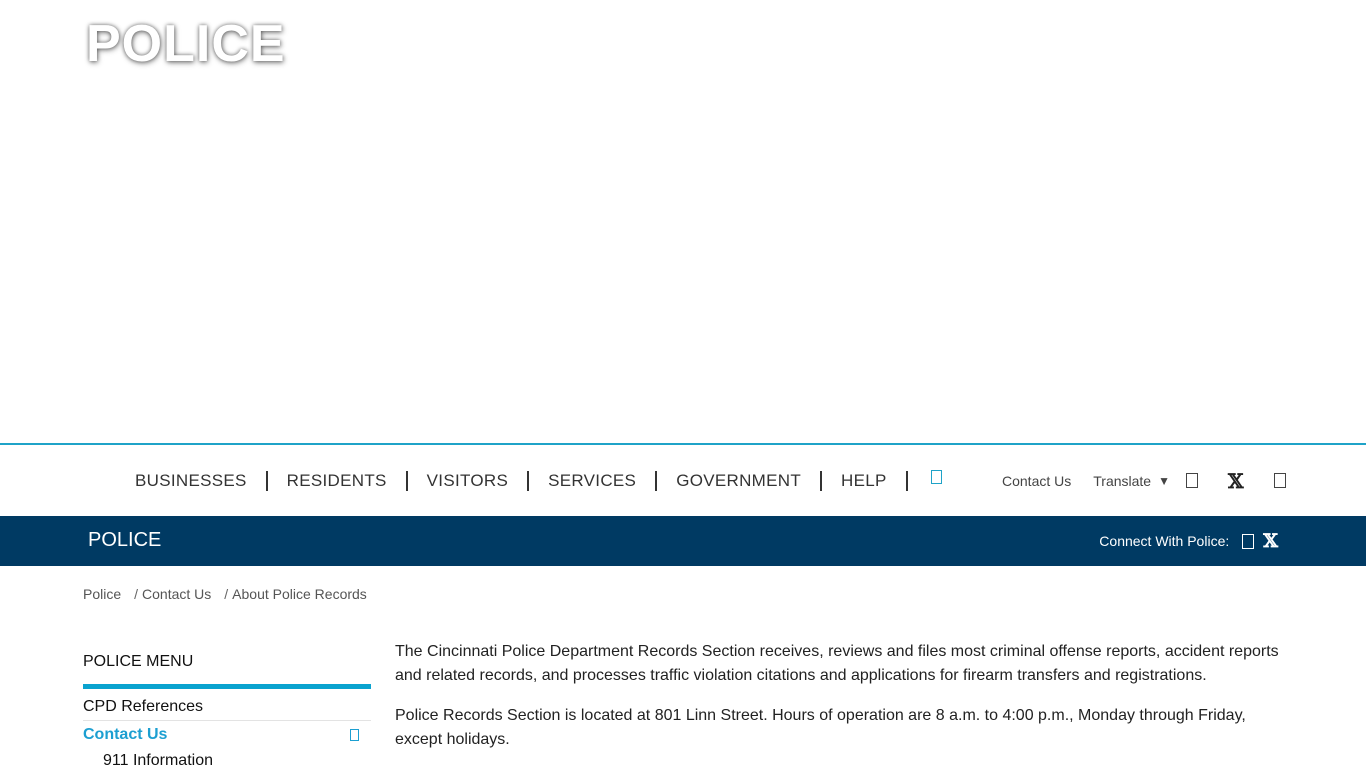 The width and height of the screenshot is (1366, 774). Describe the element at coordinates (1164, 541) in the screenshot. I see `connect-label: Connect With Police:` at that location.